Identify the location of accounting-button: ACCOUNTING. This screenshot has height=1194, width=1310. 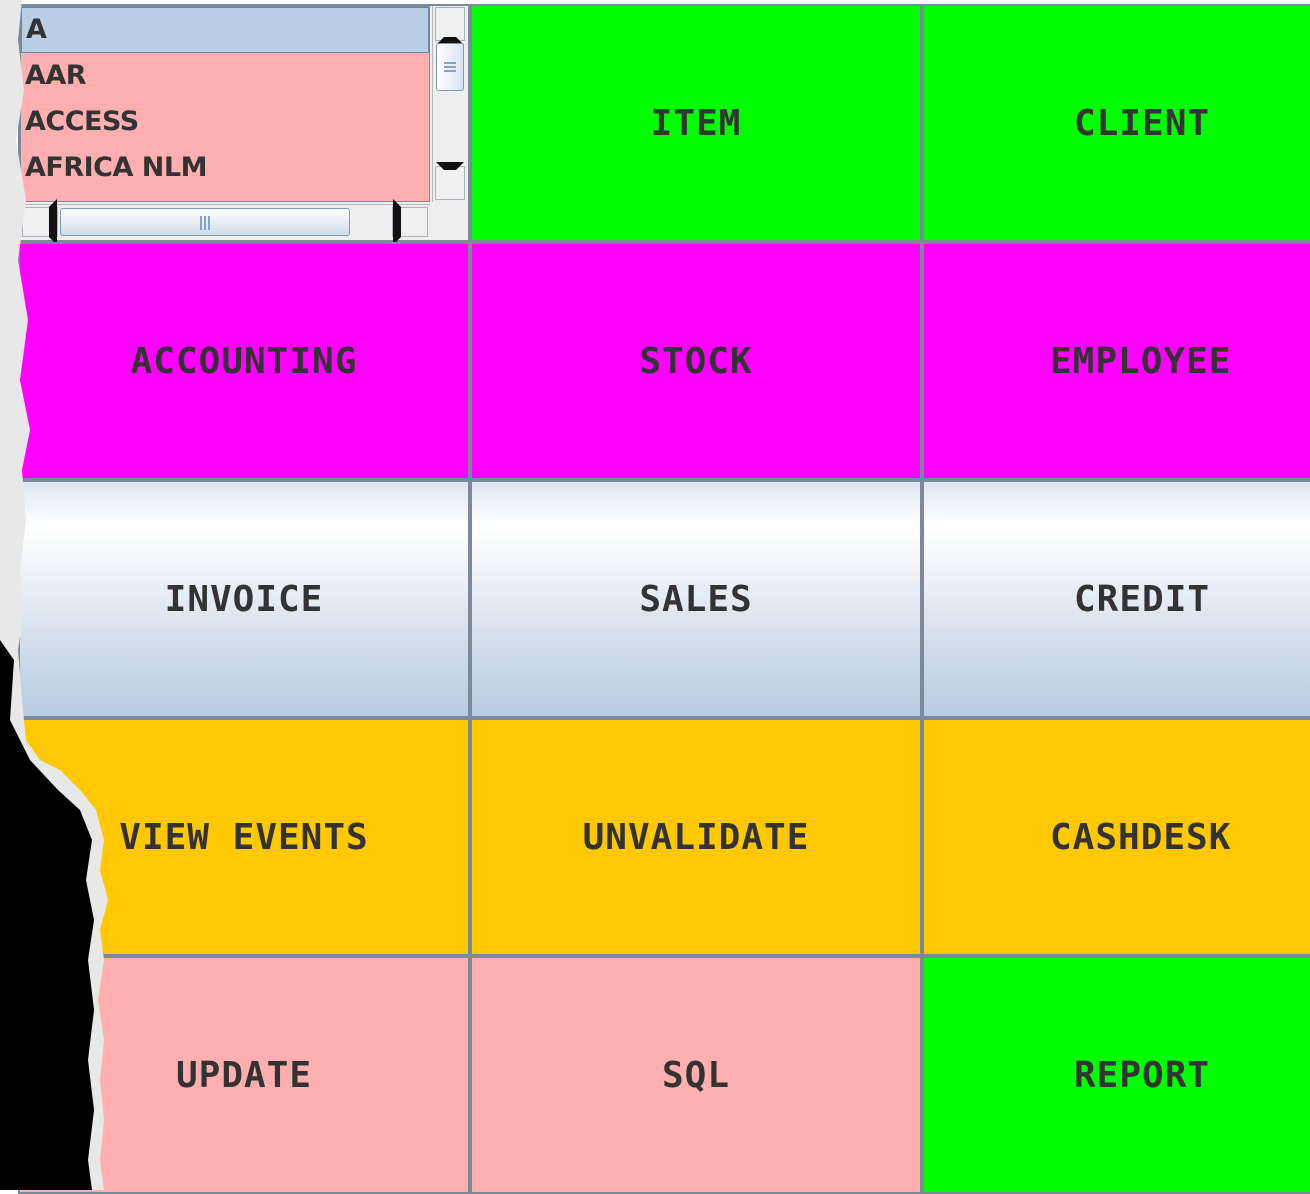
(244, 361).